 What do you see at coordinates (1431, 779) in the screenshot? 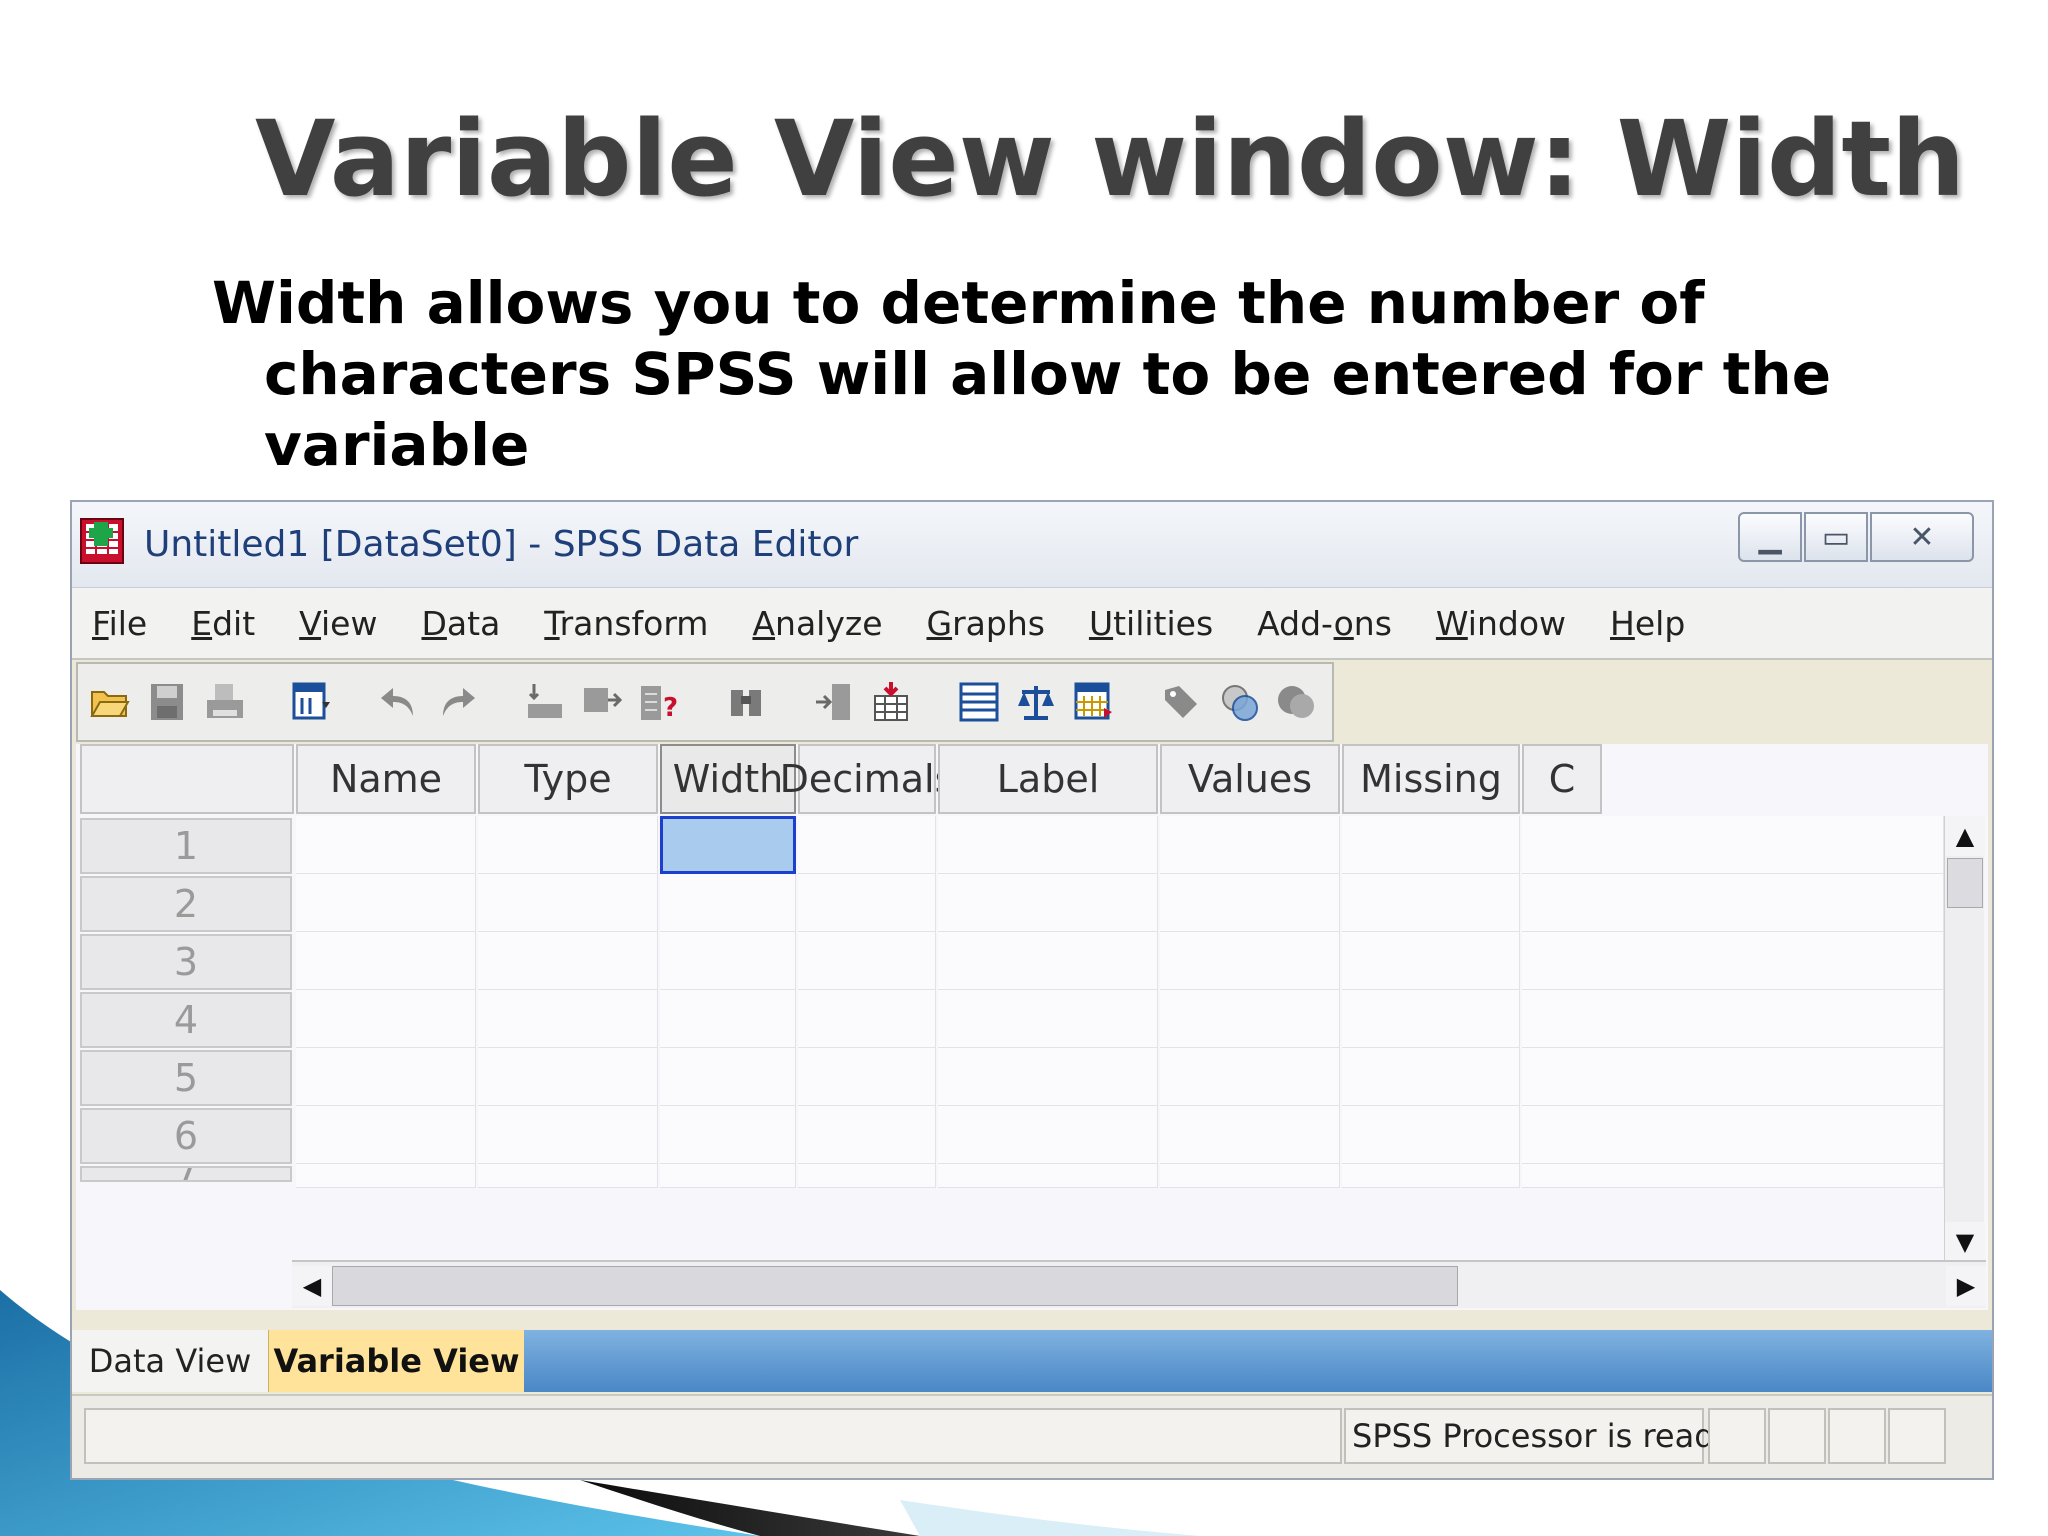
I see `column-header-missing: Missing` at bounding box center [1431, 779].